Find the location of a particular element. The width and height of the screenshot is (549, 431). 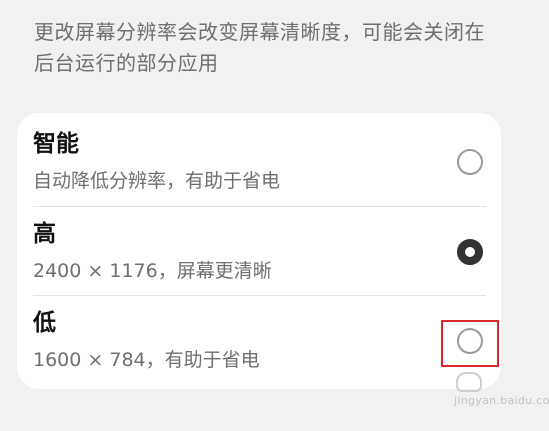

resolution-description: 更改屏幕分辨率会改变屏幕清晰度，可能会关闭在后台运行的部分应用 is located at coordinates (259, 47).